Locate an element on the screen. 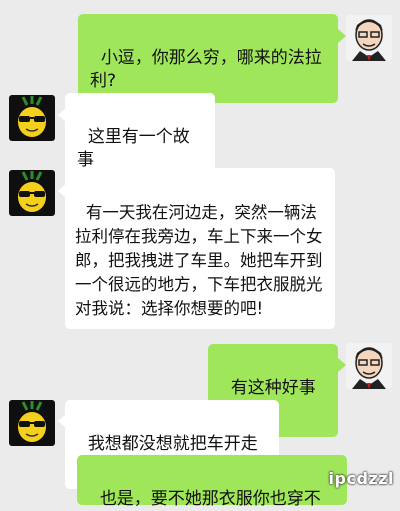 This screenshot has height=511, width=400. watermark: ipcdzzl is located at coordinates (361, 478).